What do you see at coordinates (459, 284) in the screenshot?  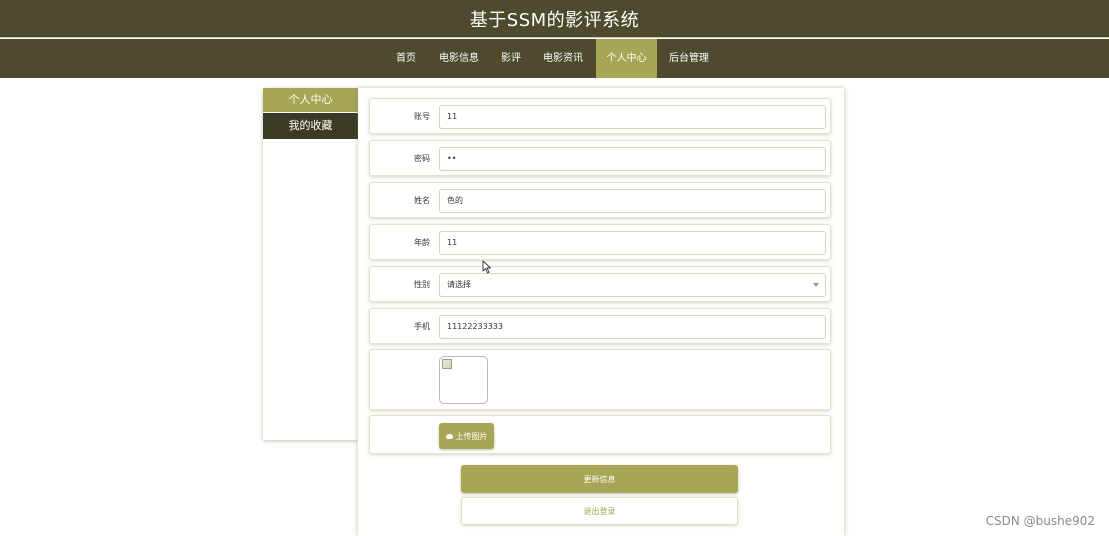 I see `gender-select-value: 请选择` at bounding box center [459, 284].